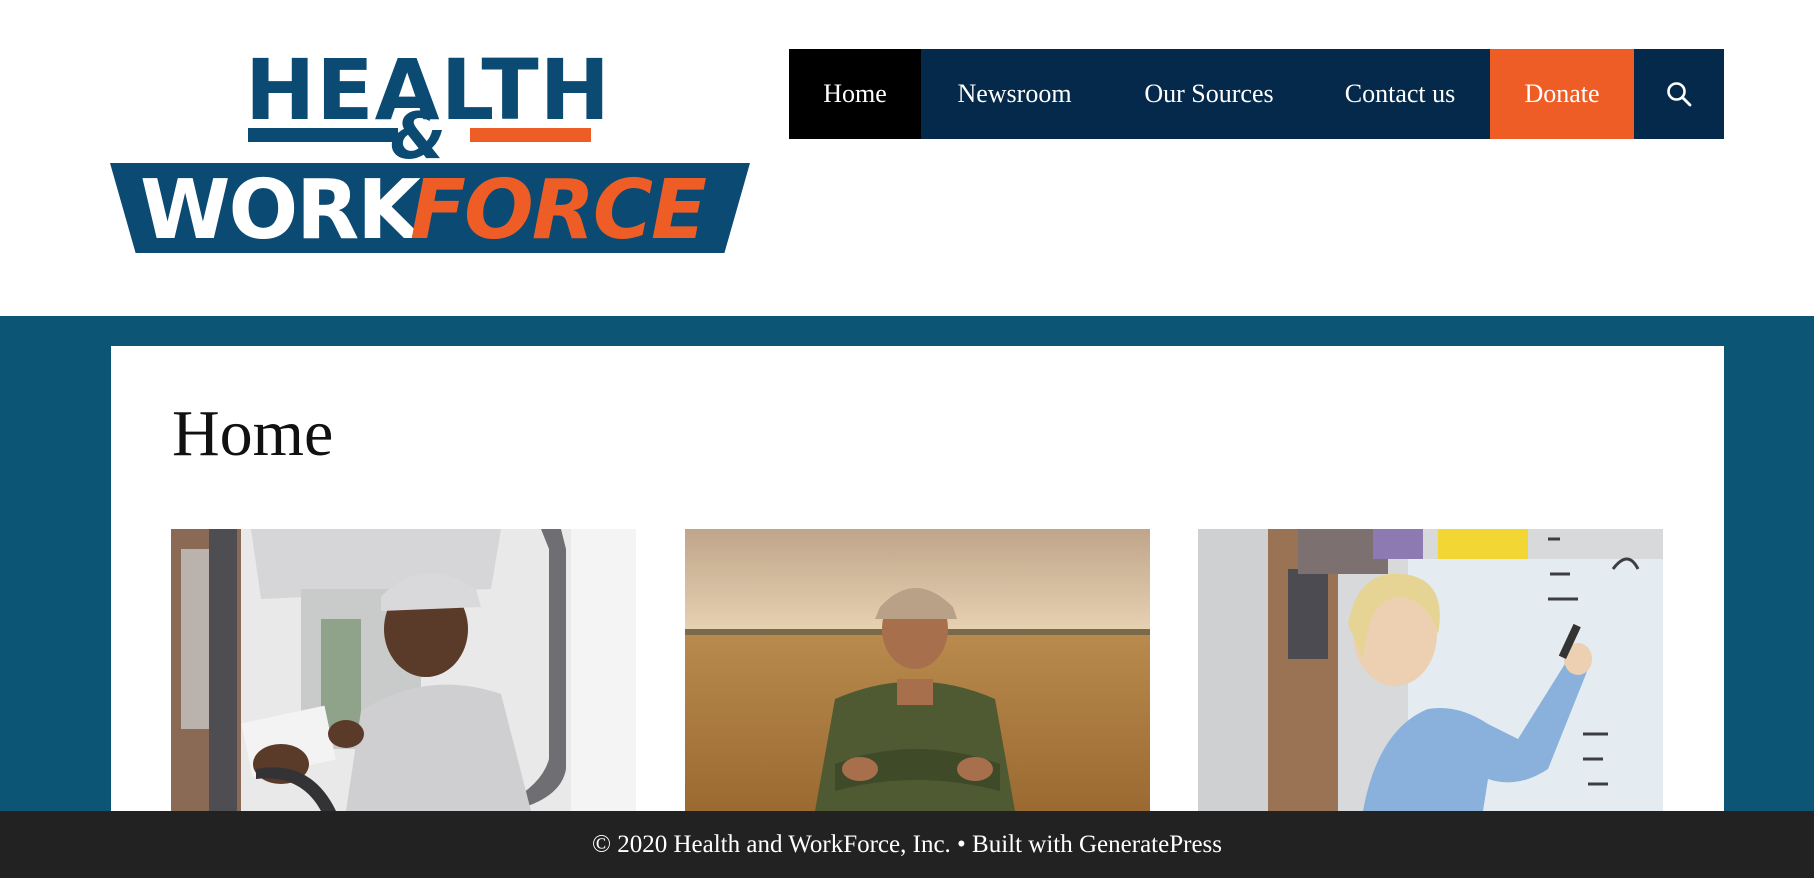 The height and width of the screenshot is (878, 1814). What do you see at coordinates (558, 210) in the screenshot?
I see `logo-line-force: FORCE` at bounding box center [558, 210].